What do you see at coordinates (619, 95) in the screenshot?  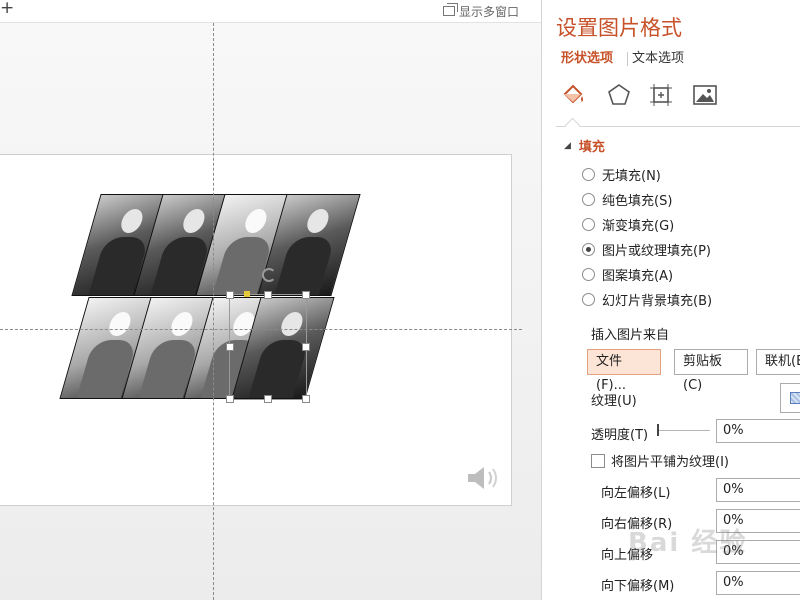 I see `effects-icon` at bounding box center [619, 95].